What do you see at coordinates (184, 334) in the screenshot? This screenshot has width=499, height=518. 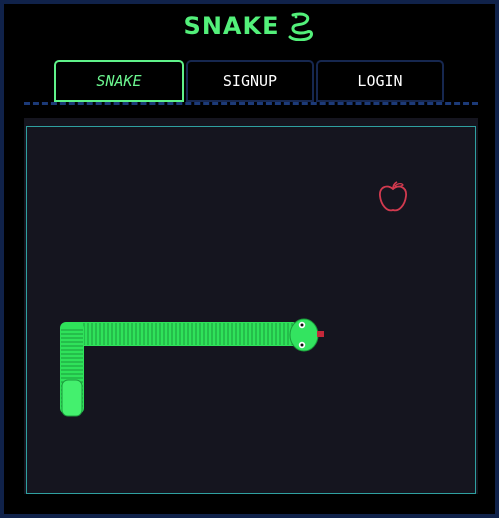 I see `snake-body-horizontal` at bounding box center [184, 334].